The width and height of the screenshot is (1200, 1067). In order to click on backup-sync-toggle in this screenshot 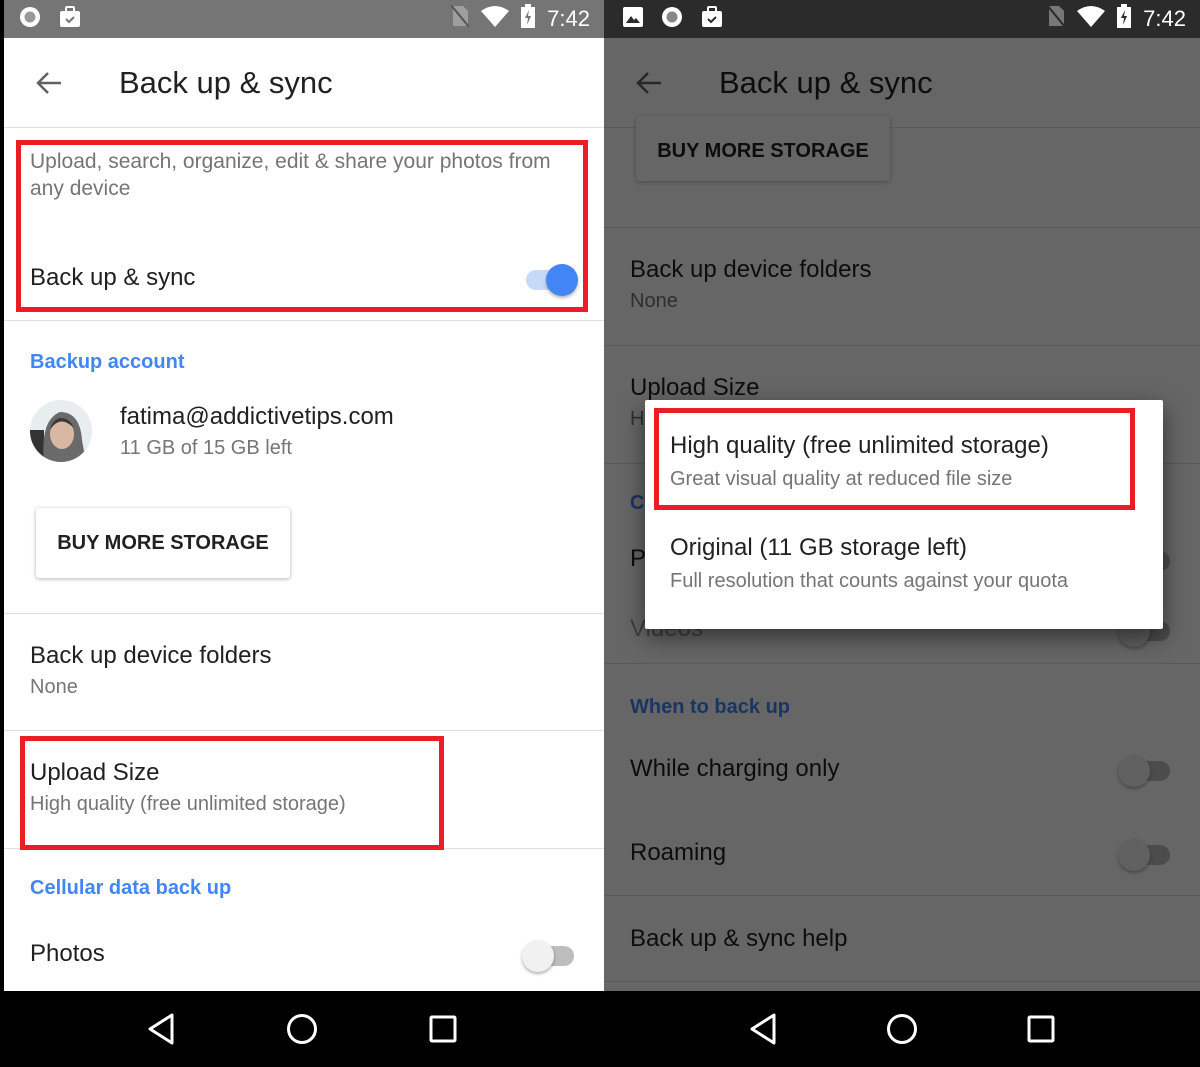, I will do `click(550, 278)`.